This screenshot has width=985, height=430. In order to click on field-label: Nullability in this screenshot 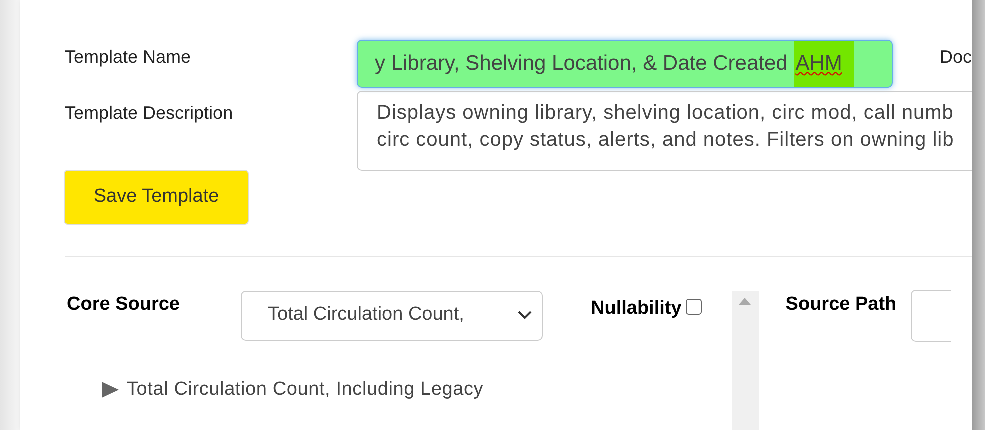, I will do `click(636, 308)`.